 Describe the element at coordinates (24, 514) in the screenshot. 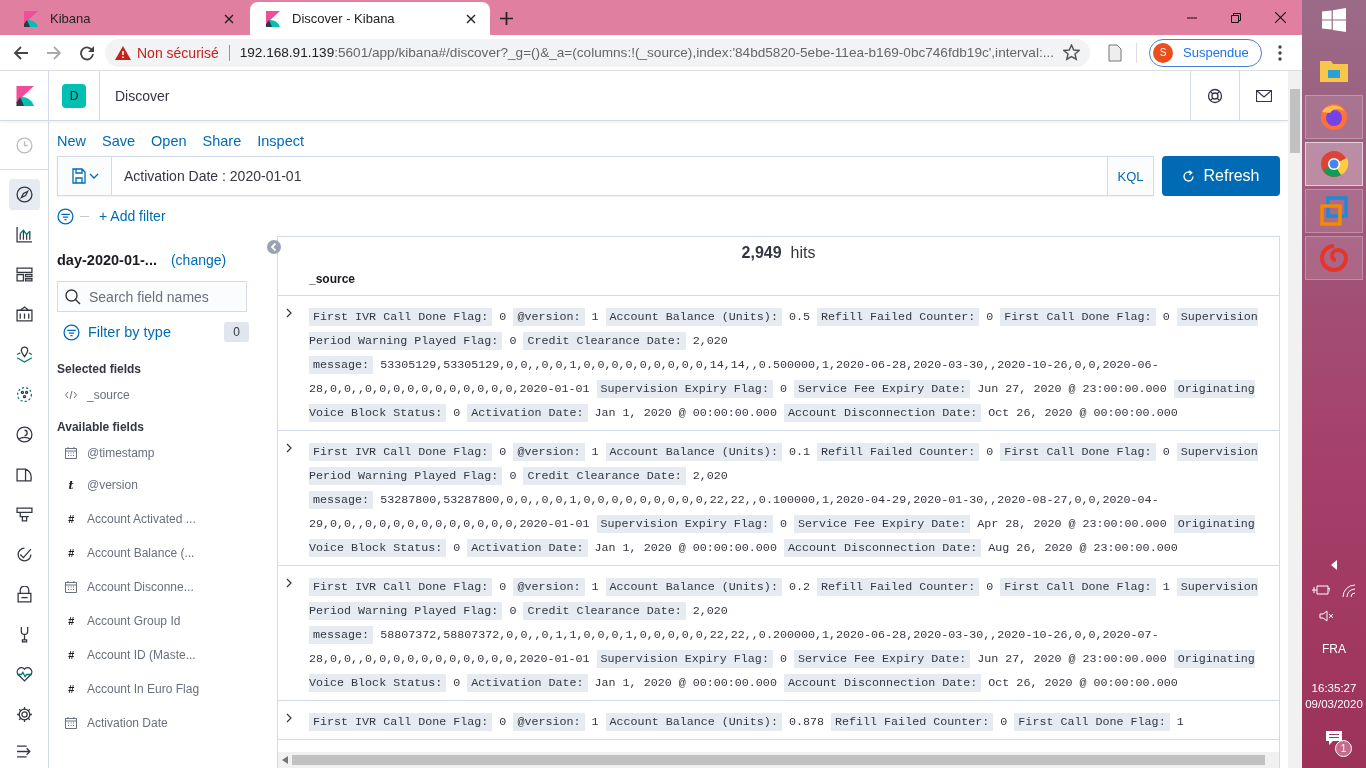

I see `funnel-icon` at that location.